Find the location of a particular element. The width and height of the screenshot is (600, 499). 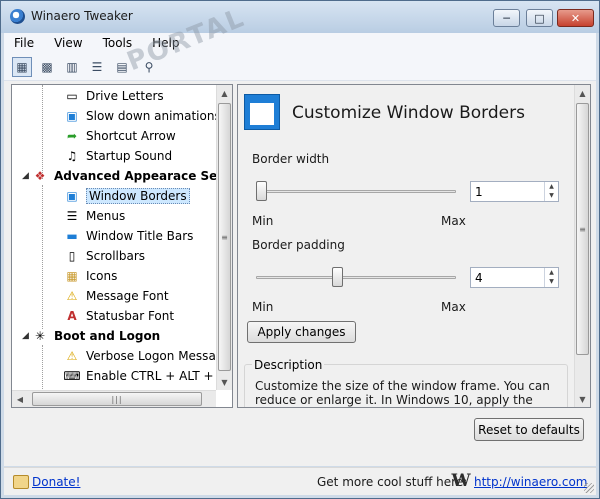

maximize-button: □ is located at coordinates (539, 18).